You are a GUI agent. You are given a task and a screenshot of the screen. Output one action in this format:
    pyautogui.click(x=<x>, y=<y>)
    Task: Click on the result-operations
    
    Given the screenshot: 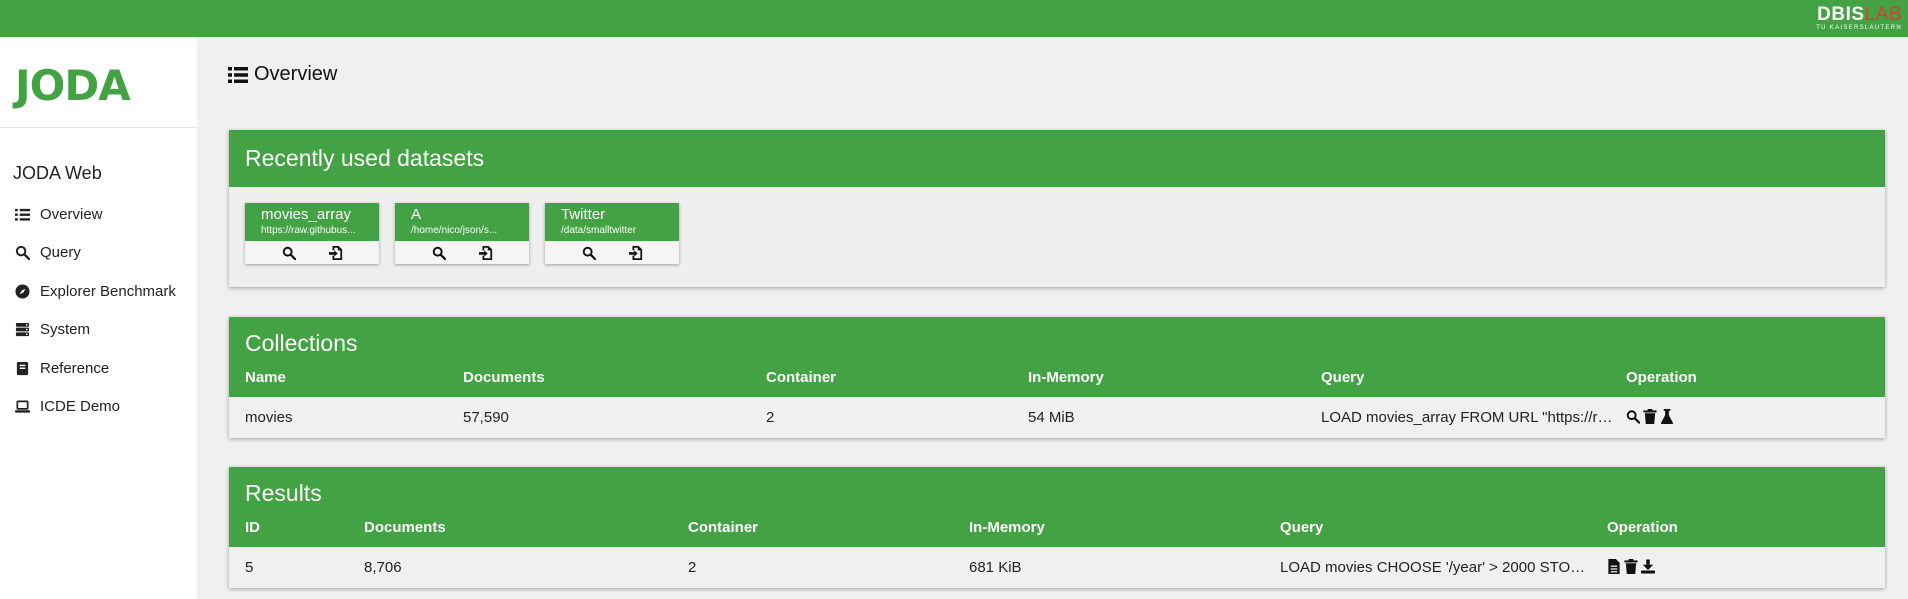 What is the action you would take?
    pyautogui.click(x=1631, y=566)
    